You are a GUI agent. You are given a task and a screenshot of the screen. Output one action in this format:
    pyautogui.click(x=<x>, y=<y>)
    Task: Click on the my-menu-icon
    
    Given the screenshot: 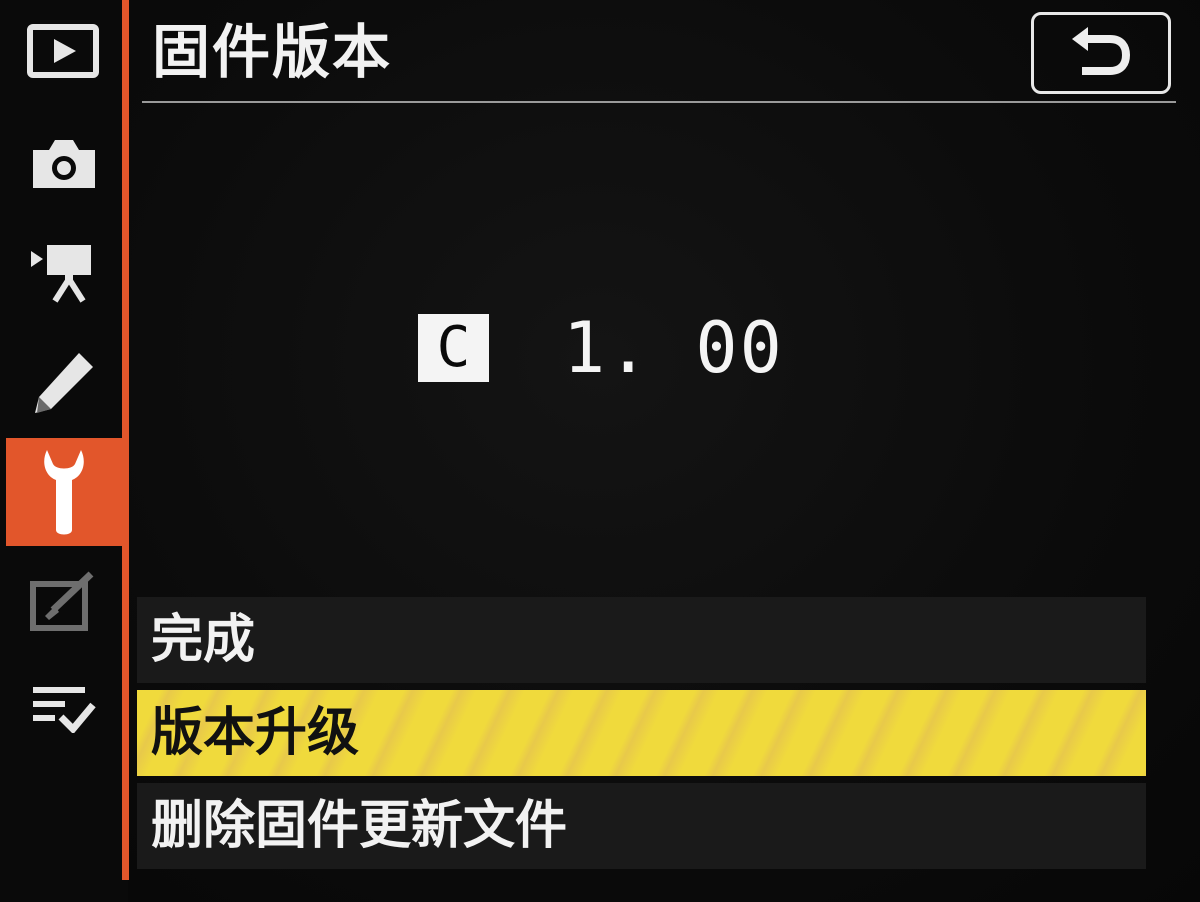 What is the action you would take?
    pyautogui.click(x=64, y=710)
    